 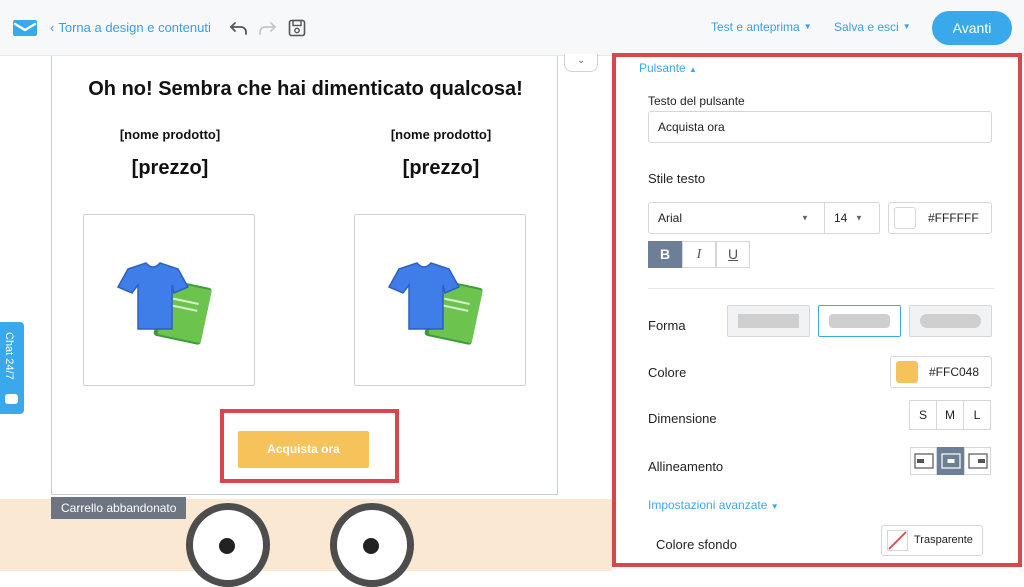 What do you see at coordinates (662, 68) in the screenshot?
I see `section-title: Pulsante` at bounding box center [662, 68].